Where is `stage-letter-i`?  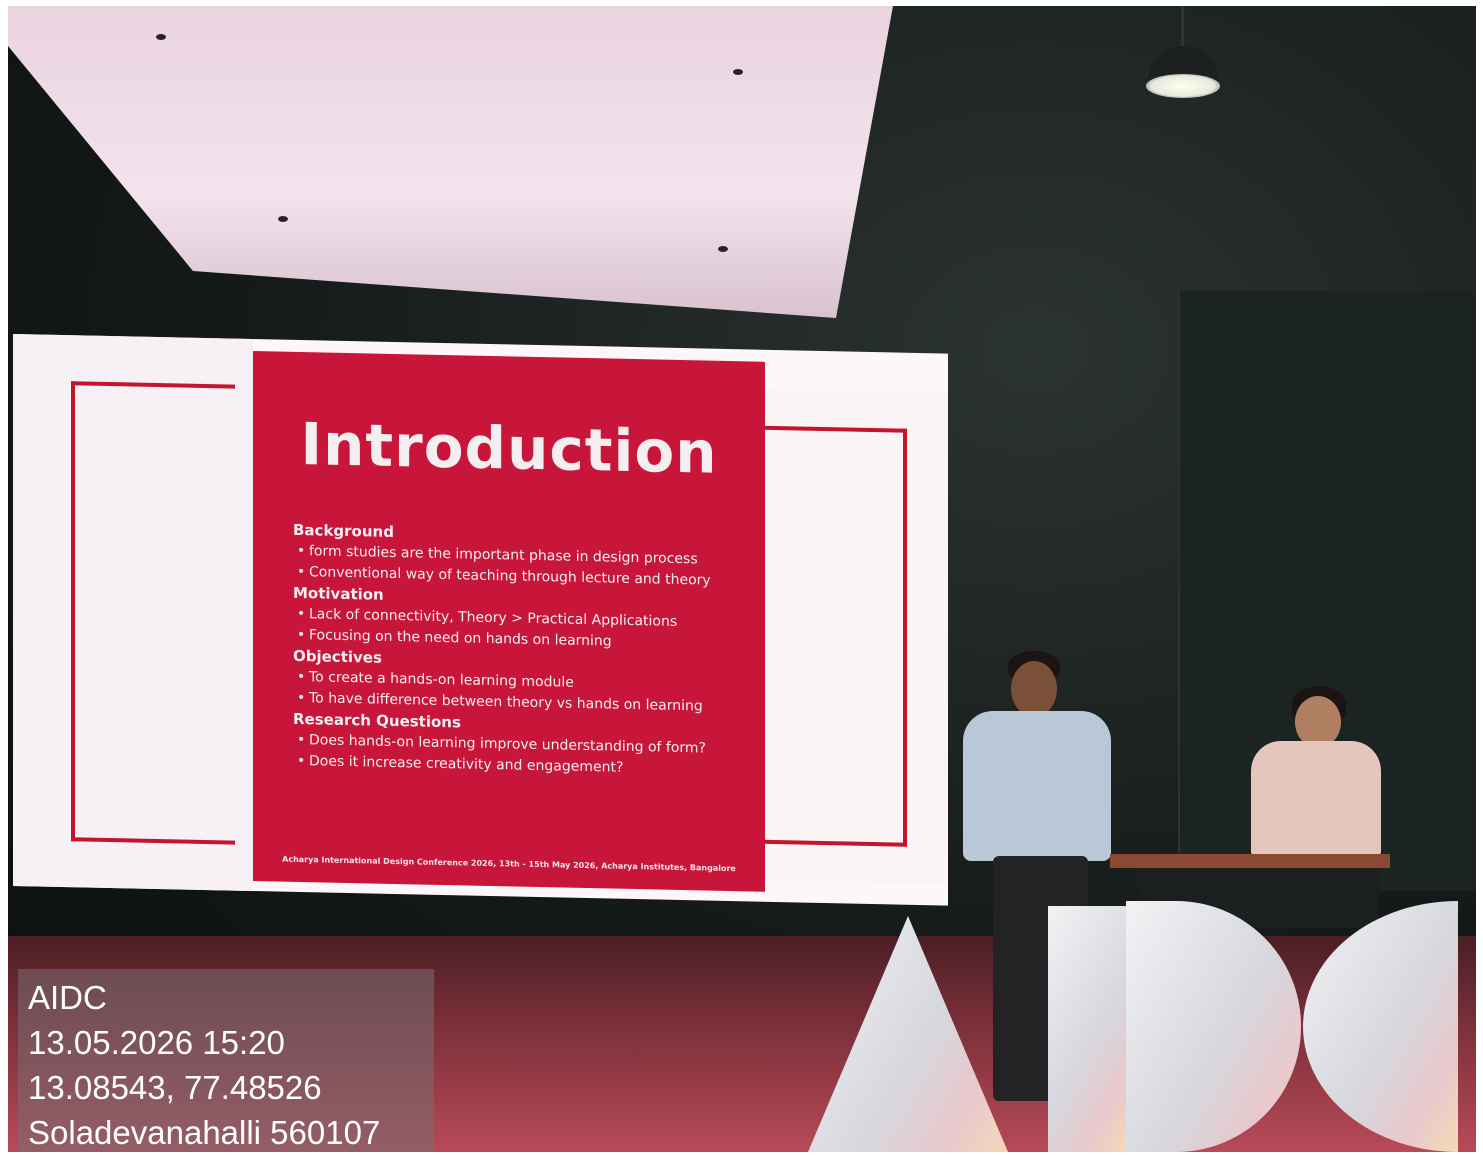
stage-letter-i is located at coordinates (1087, 1029).